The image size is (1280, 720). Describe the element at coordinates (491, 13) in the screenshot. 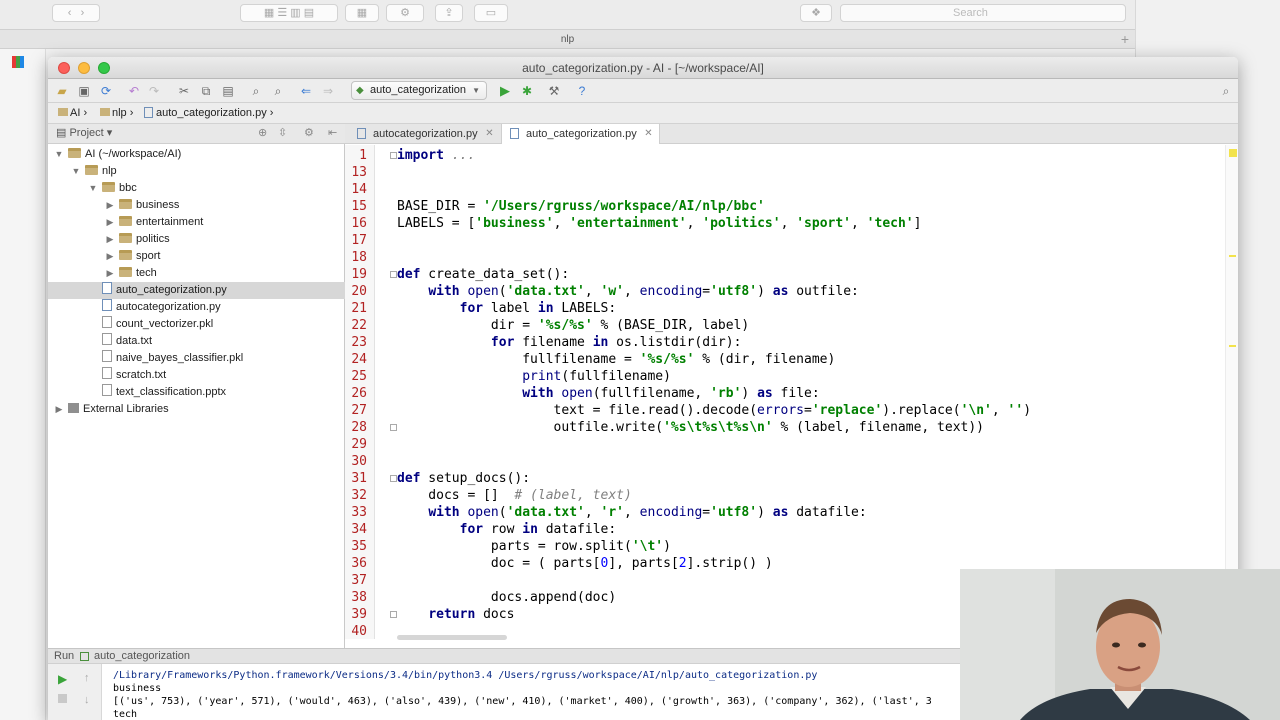

I see `tag-icon: ▭` at that location.